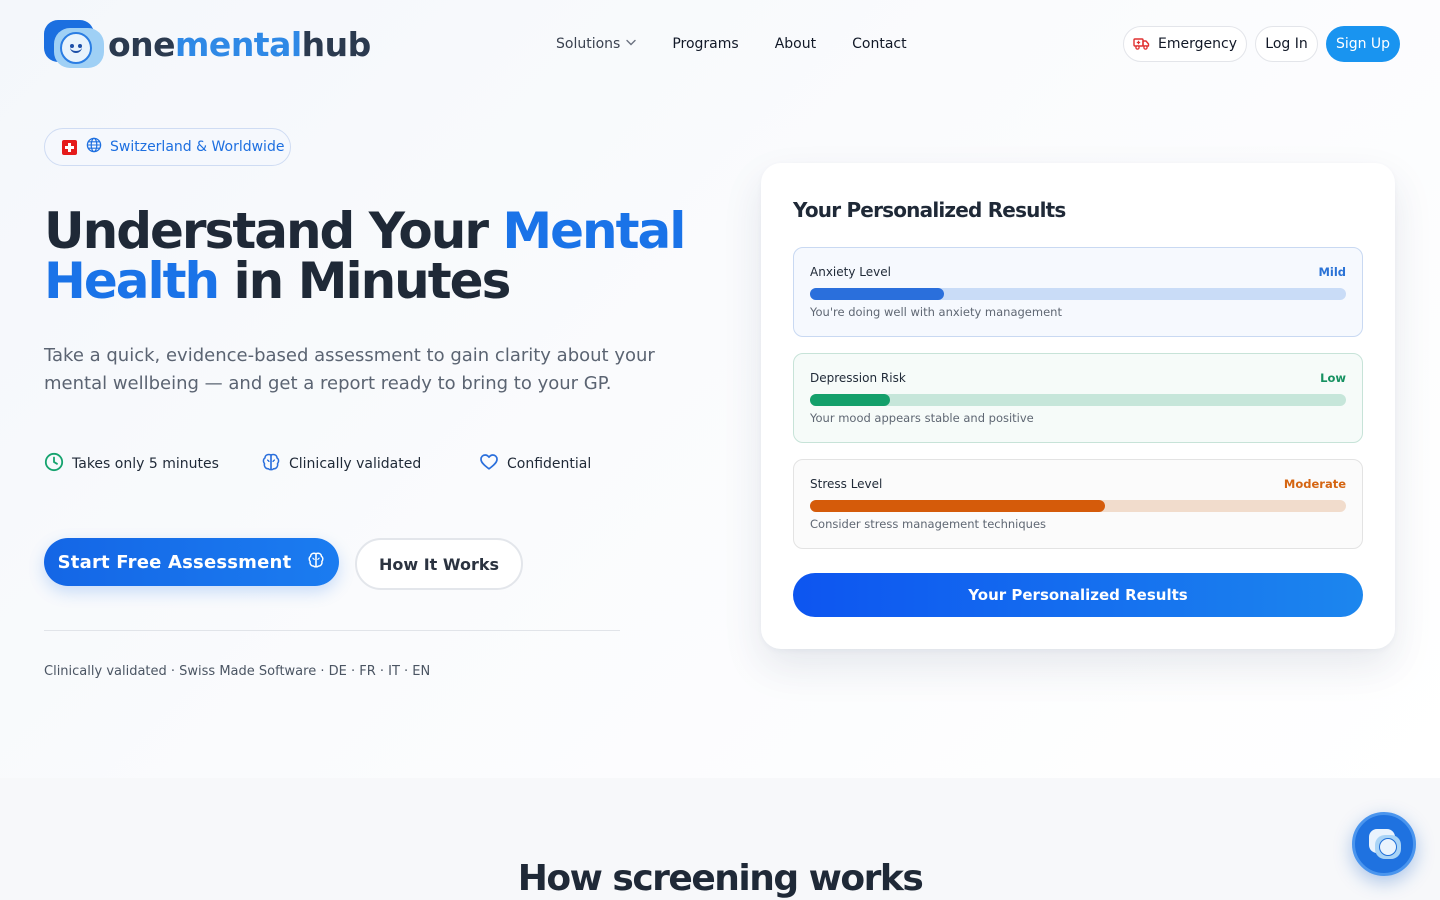 Image resolution: width=1440 pixels, height=900 pixels. I want to click on metric-name: Depression Risk, so click(858, 378).